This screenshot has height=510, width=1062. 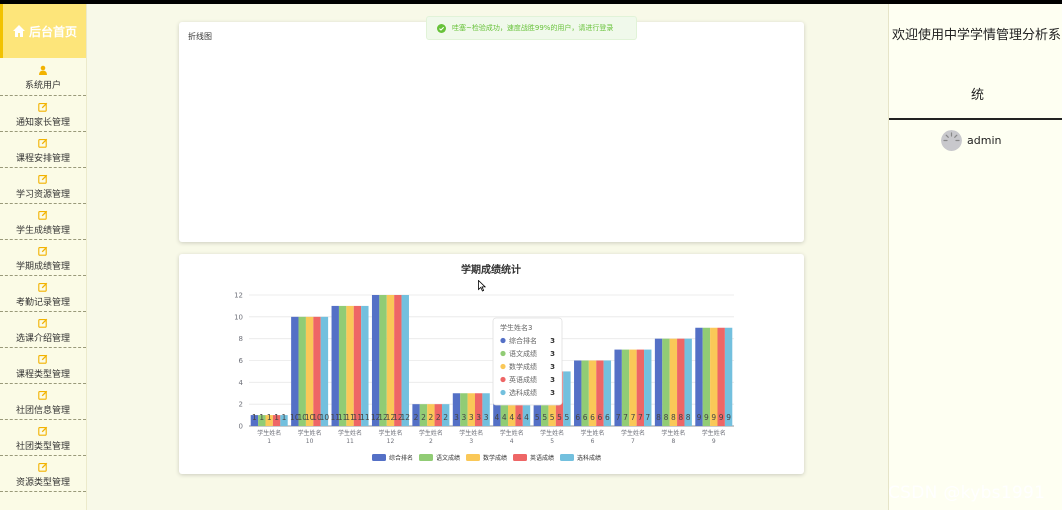 I want to click on sidebar-home-label: 后台首页, so click(x=52, y=31).